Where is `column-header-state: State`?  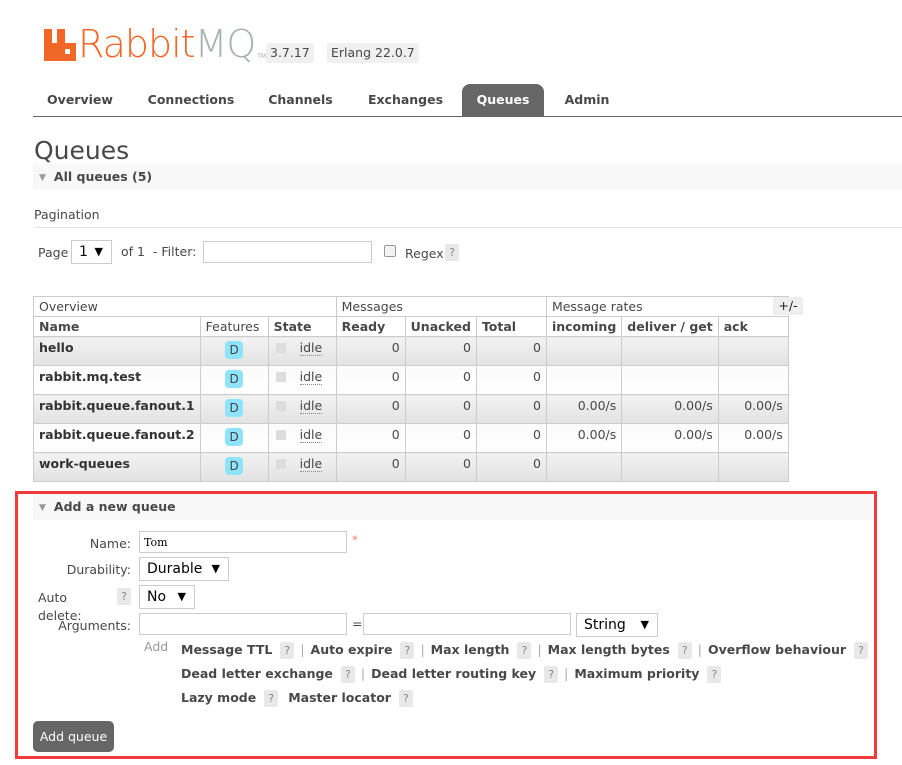 column-header-state: State is located at coordinates (302, 326).